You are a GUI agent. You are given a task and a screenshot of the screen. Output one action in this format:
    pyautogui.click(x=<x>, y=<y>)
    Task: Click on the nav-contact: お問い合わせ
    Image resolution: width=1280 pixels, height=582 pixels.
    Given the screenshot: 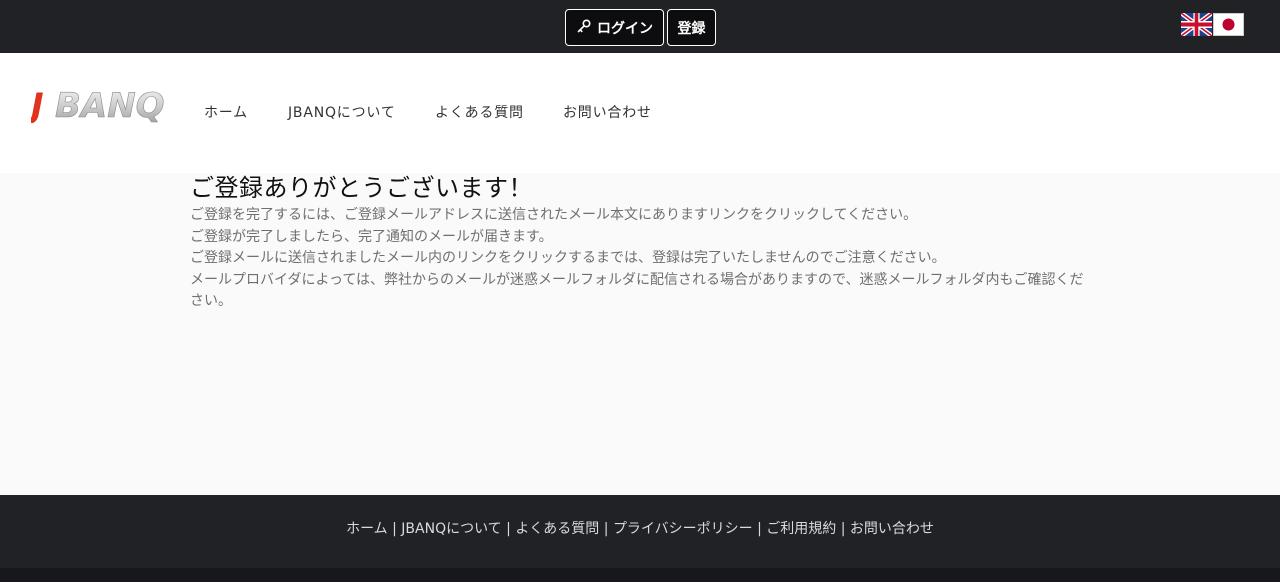 What is the action you would take?
    pyautogui.click(x=607, y=112)
    